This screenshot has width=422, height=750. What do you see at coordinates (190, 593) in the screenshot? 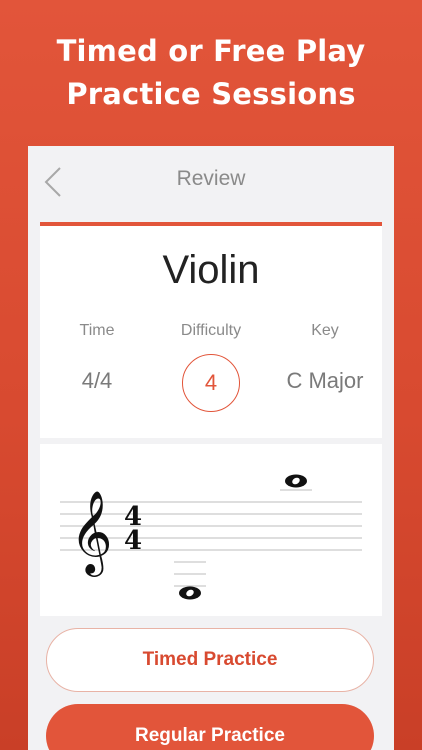
I see `whole-note-lower` at bounding box center [190, 593].